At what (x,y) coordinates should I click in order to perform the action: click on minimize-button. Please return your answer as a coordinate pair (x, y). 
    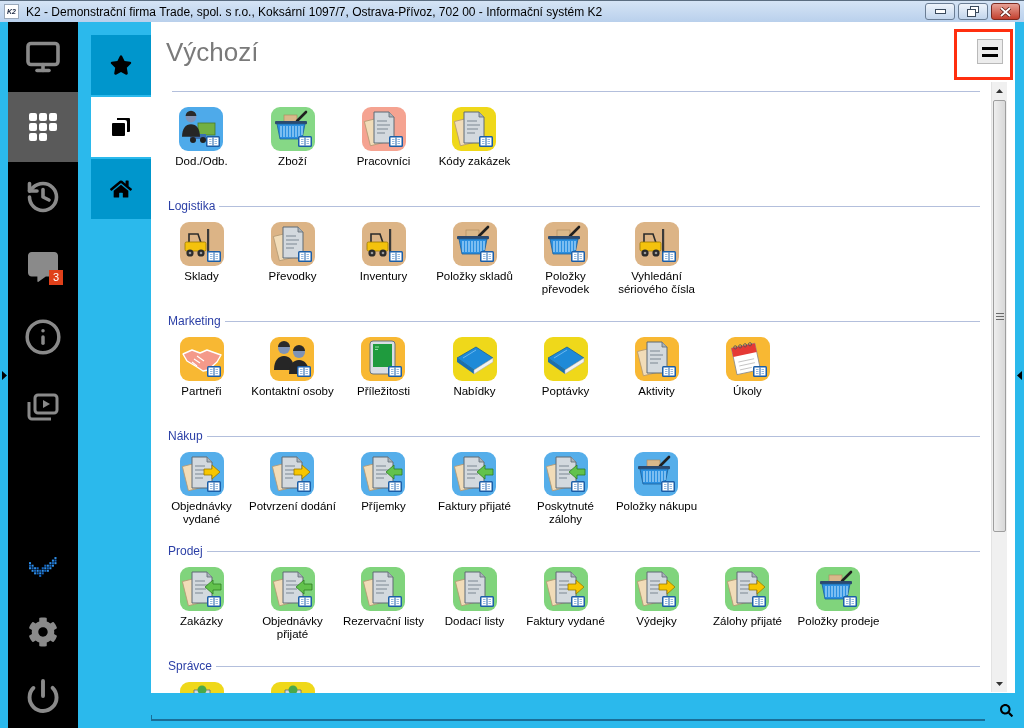
    Looking at the image, I should click on (940, 11).